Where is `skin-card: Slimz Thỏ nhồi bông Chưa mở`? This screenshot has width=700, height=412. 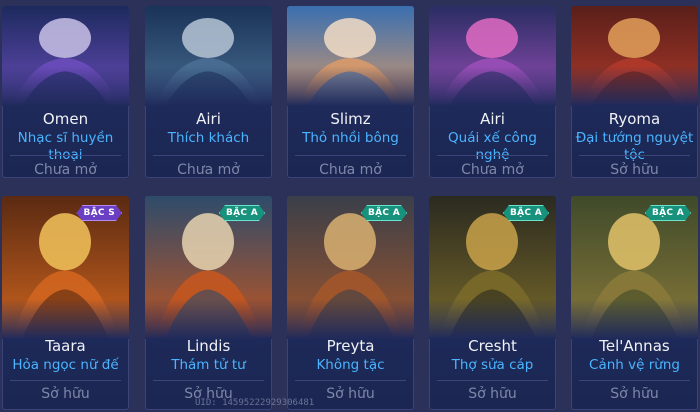 skin-card: Slimz Thỏ nhồi bông Chưa mở is located at coordinates (350, 92).